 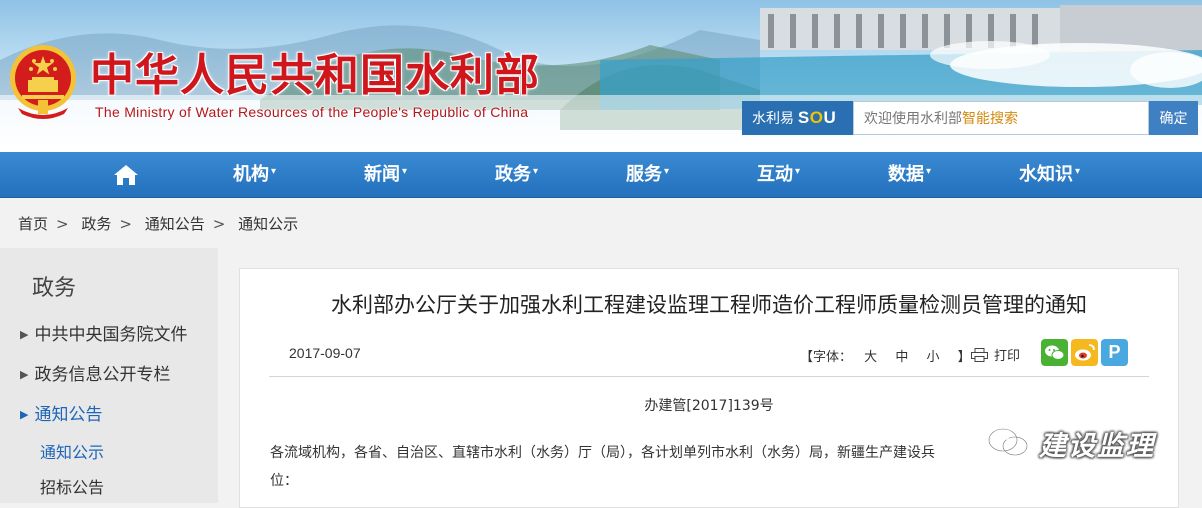 I want to click on watermark: 建设监理, so click(x=1070, y=443).